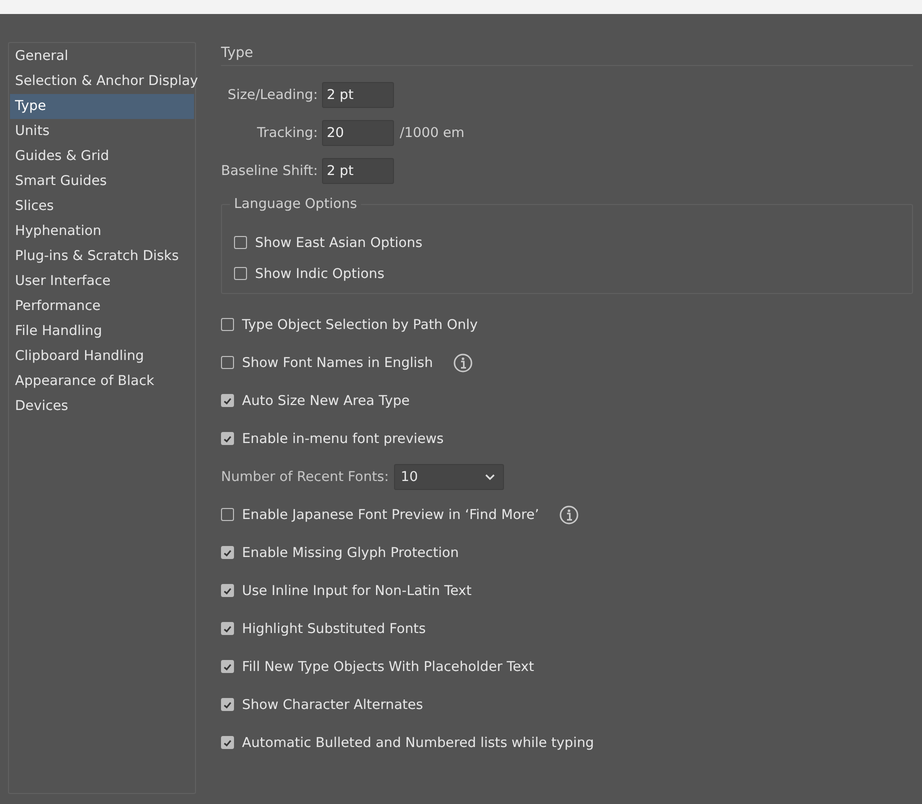  I want to click on sidebar-item: Slices, so click(102, 206).